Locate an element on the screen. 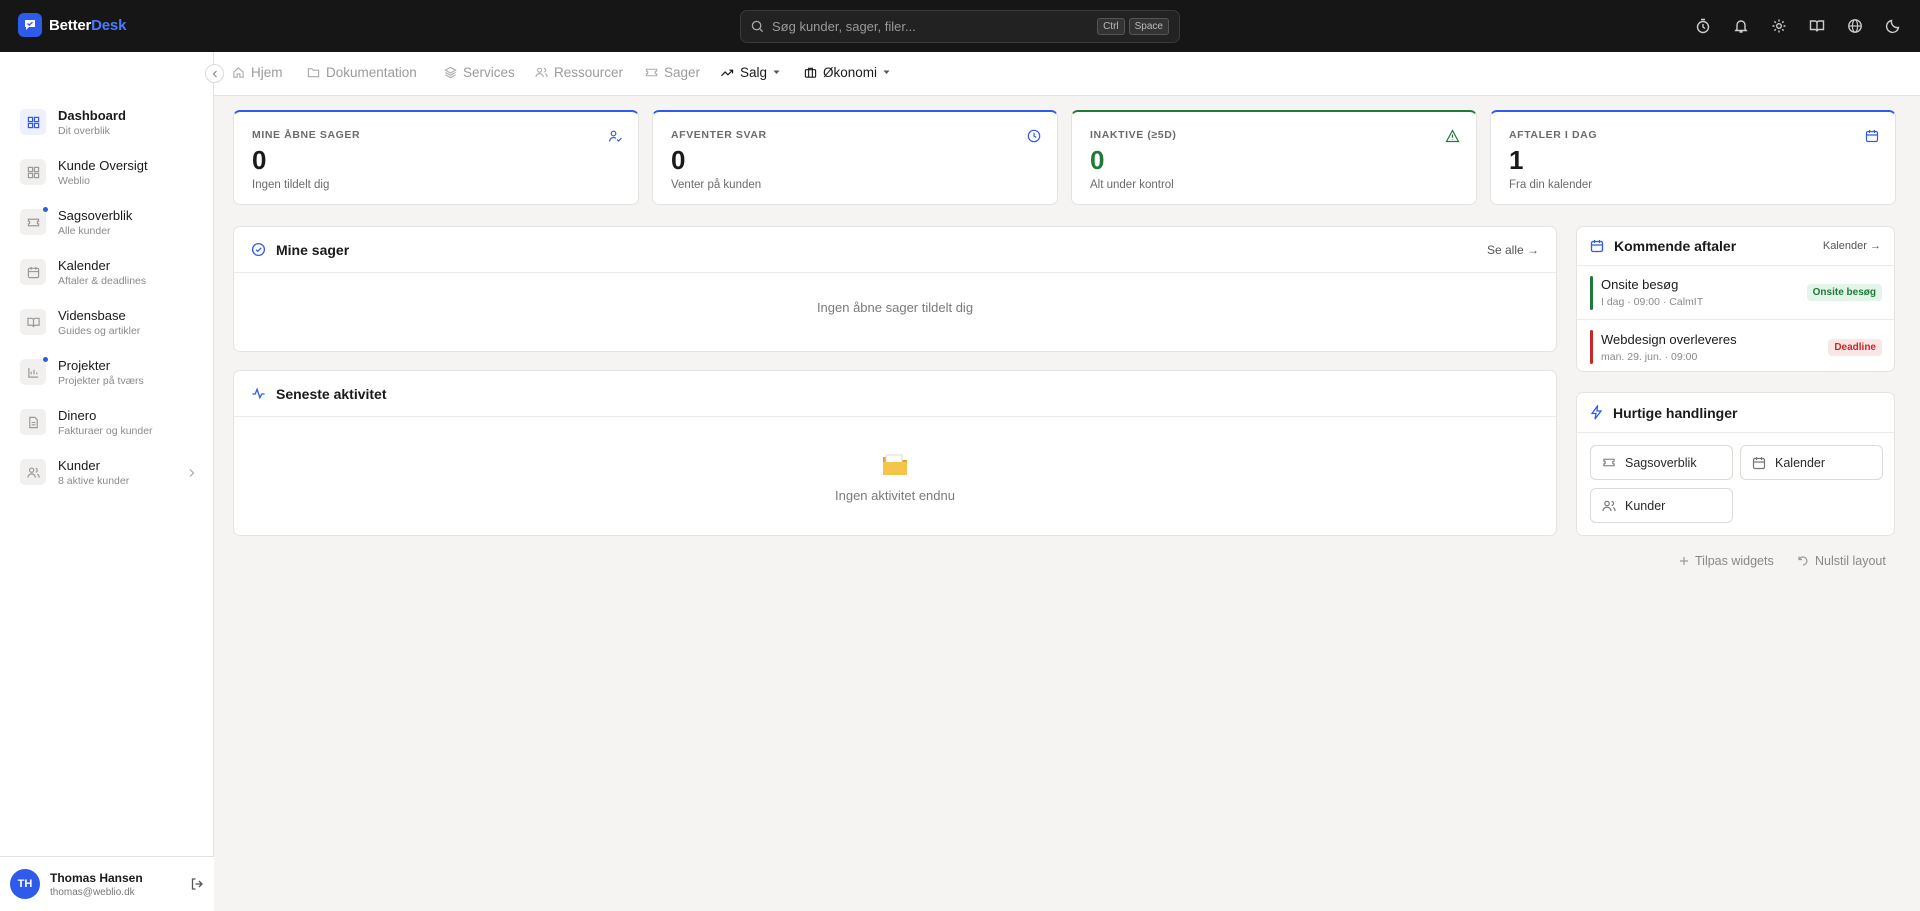 Image resolution: width=1920 pixels, height=911 pixels. empty-state: Ingen aktivitet endnu is located at coordinates (895, 460).